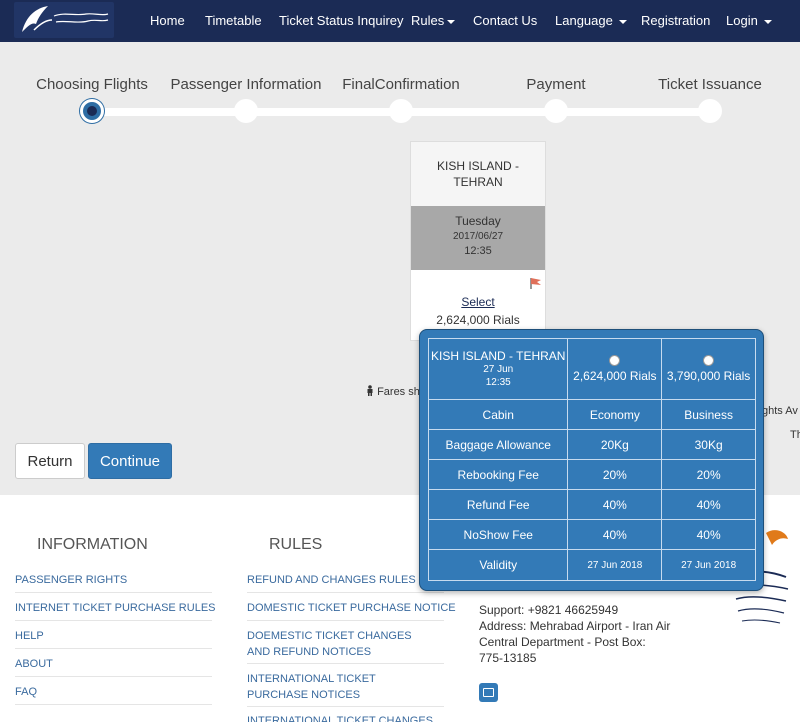 The width and height of the screenshot is (800, 722). I want to click on footer-link-passenger-rights: PASSENGER RIGHTS, so click(71, 580).